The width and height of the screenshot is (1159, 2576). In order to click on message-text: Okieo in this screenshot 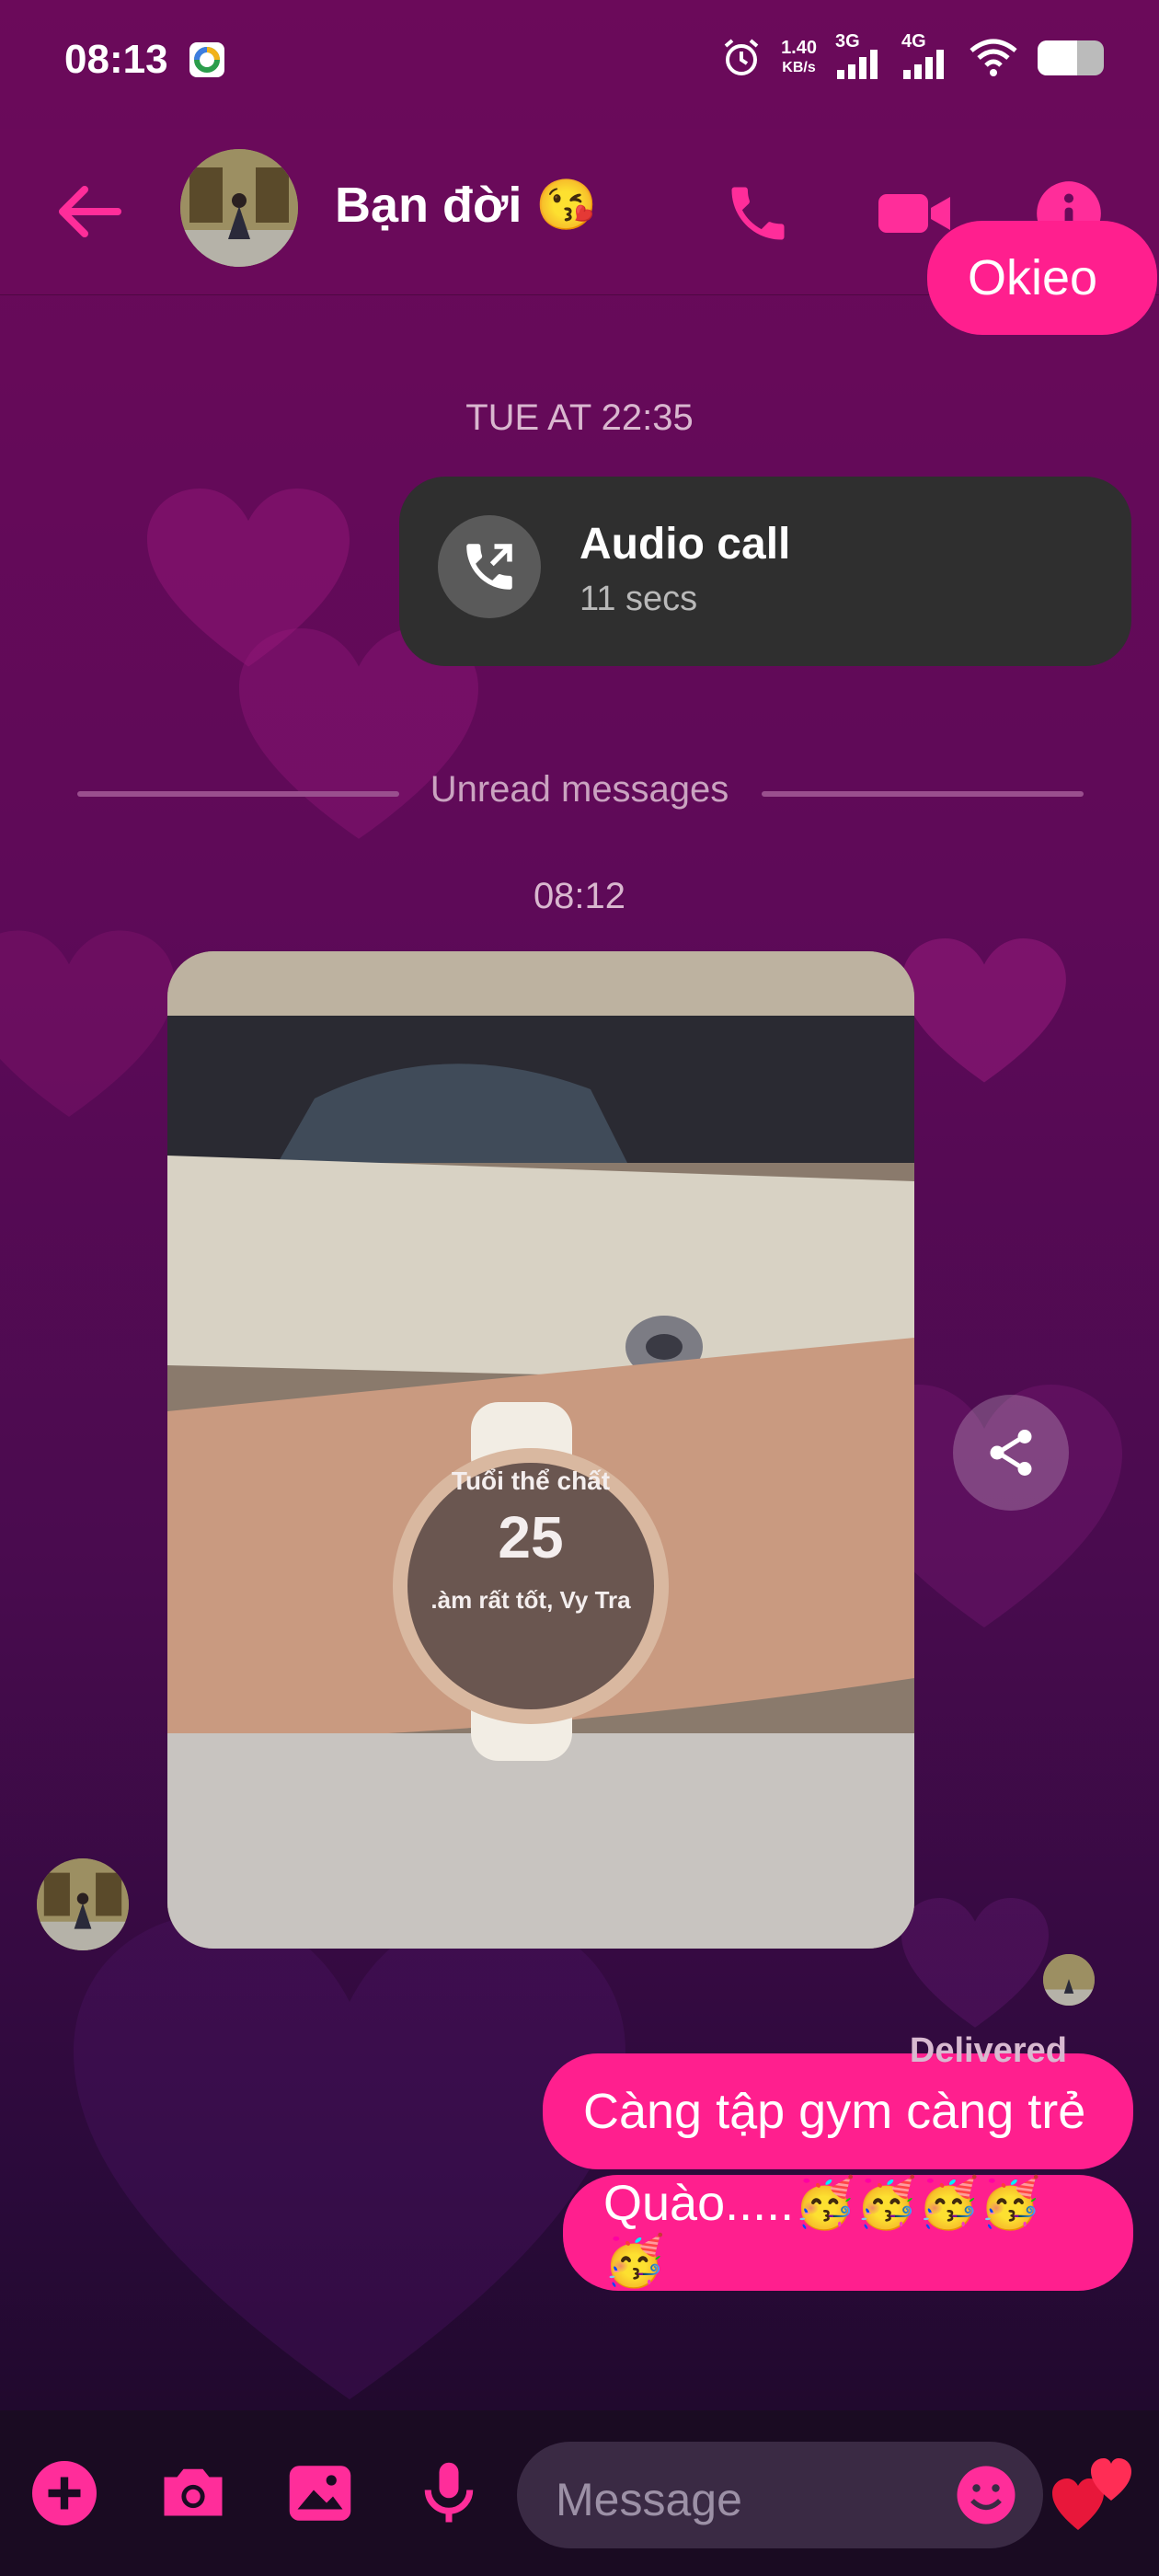, I will do `click(1033, 277)`.